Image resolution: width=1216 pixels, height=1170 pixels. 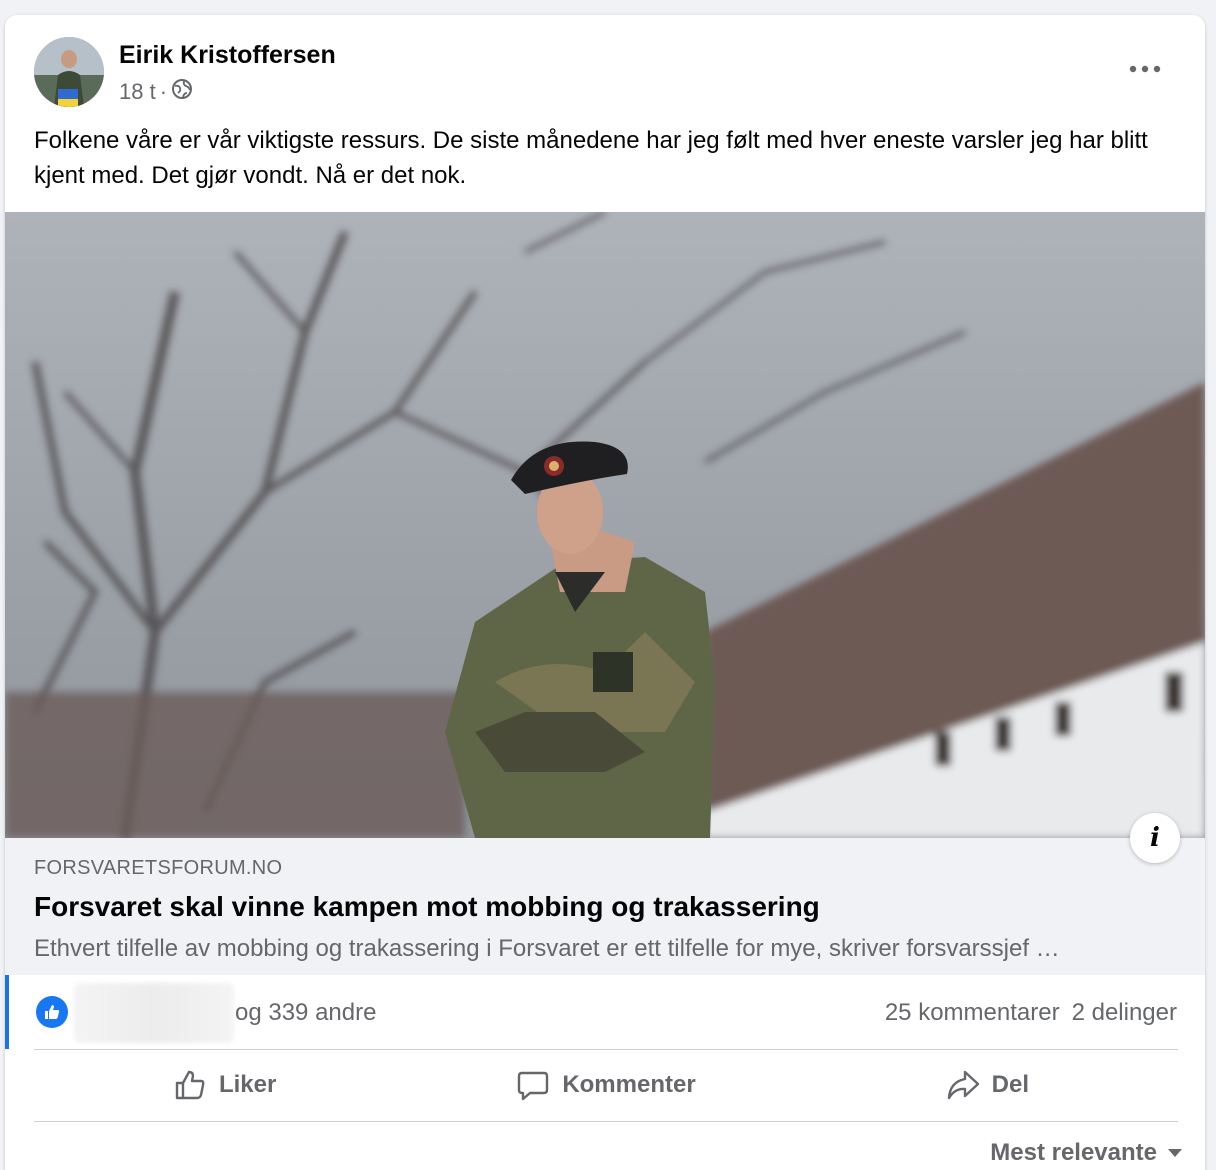 I want to click on redacted-name, so click(x=154, y=1013).